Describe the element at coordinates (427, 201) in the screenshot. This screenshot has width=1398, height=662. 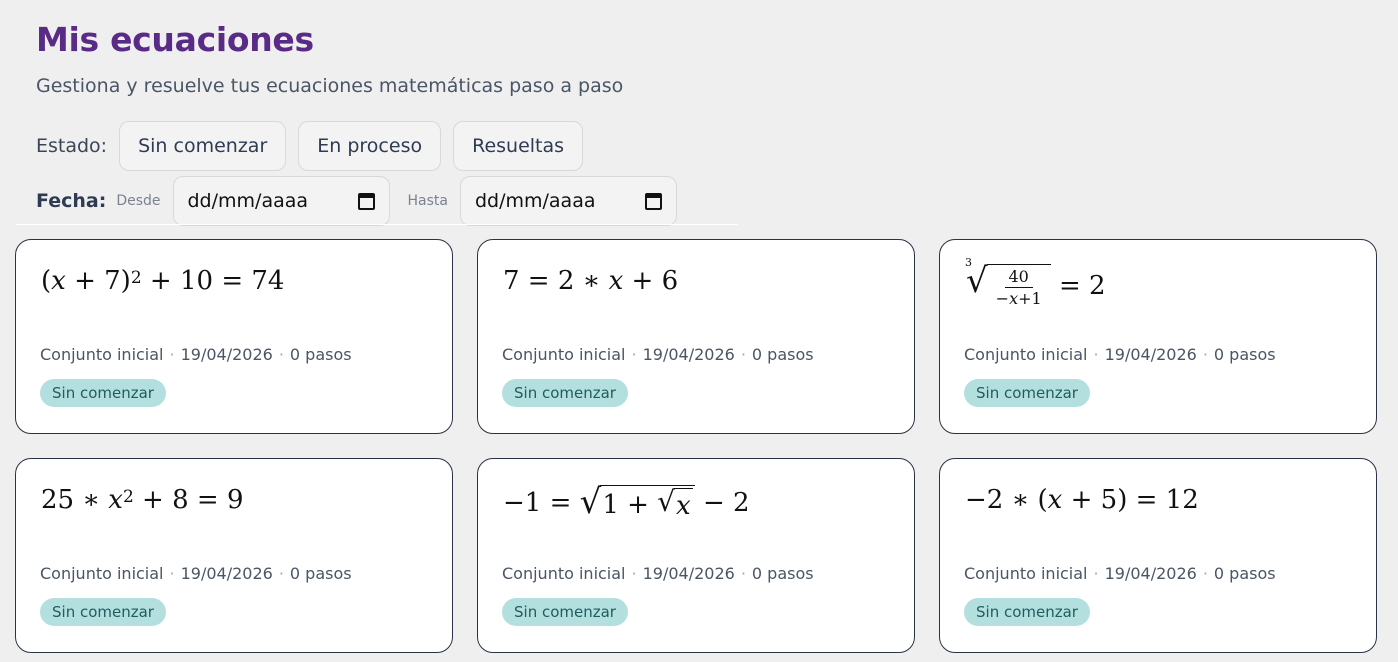
I see `hasta-label: Hasta` at that location.